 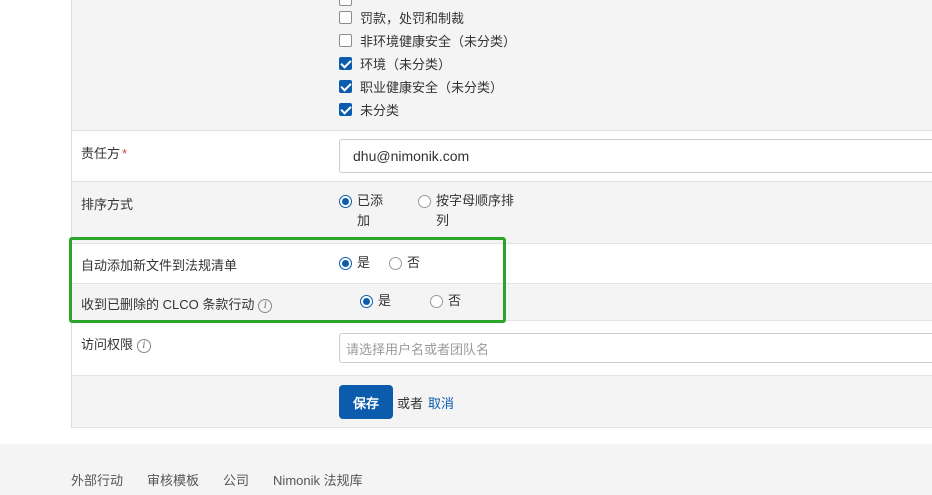 What do you see at coordinates (475, 210) in the screenshot?
I see `sort-option-label: 按字母顺序排列` at bounding box center [475, 210].